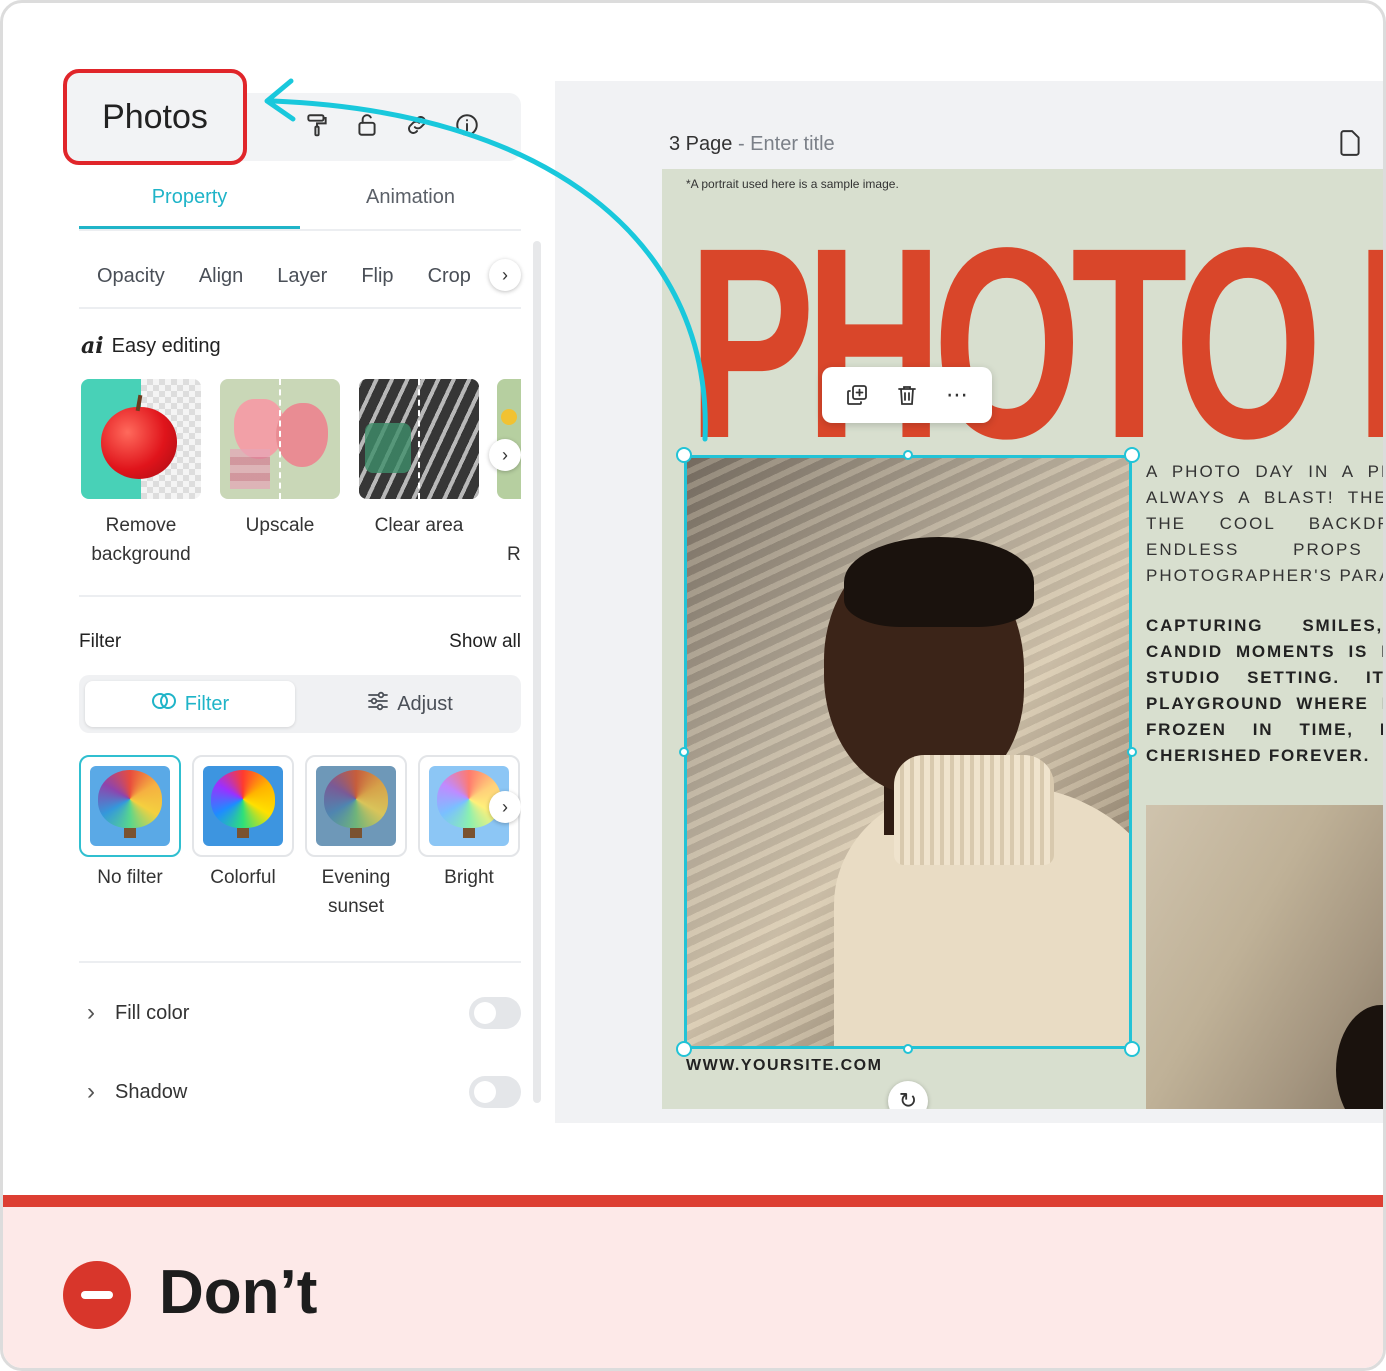  Describe the element at coordinates (141, 439) in the screenshot. I see `remove-background-thumbnail` at that location.